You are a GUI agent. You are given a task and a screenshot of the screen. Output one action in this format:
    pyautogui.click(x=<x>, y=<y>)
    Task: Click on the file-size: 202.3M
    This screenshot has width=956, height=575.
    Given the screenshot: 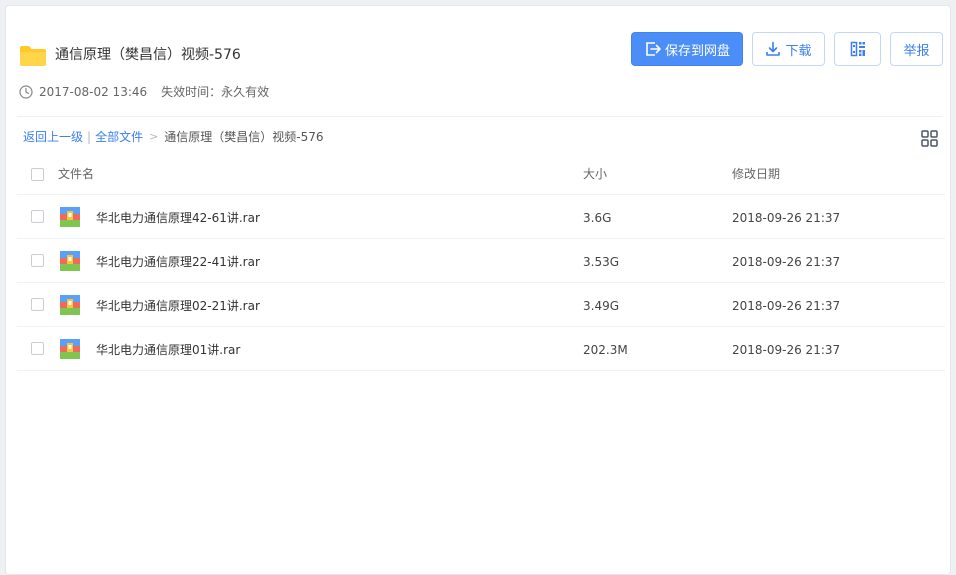 What is the action you would take?
    pyautogui.click(x=605, y=350)
    